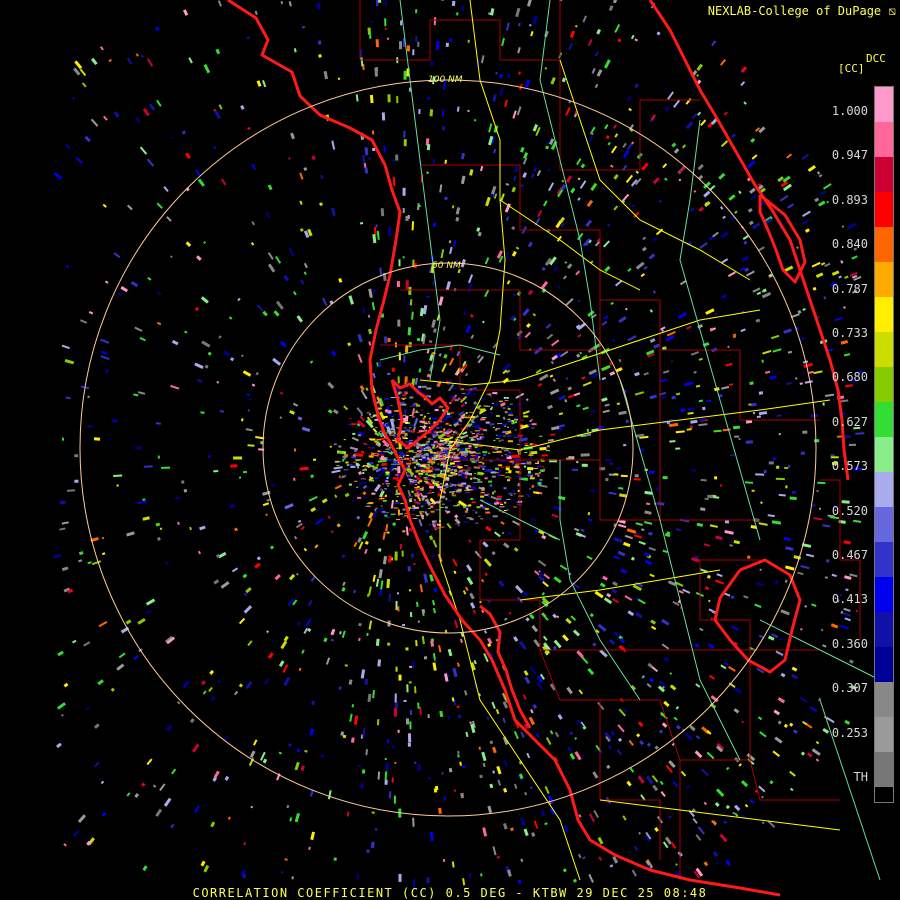 The image size is (900, 900). What do you see at coordinates (446, 266) in the screenshot?
I see `ring-label-50: 50 NM` at bounding box center [446, 266].